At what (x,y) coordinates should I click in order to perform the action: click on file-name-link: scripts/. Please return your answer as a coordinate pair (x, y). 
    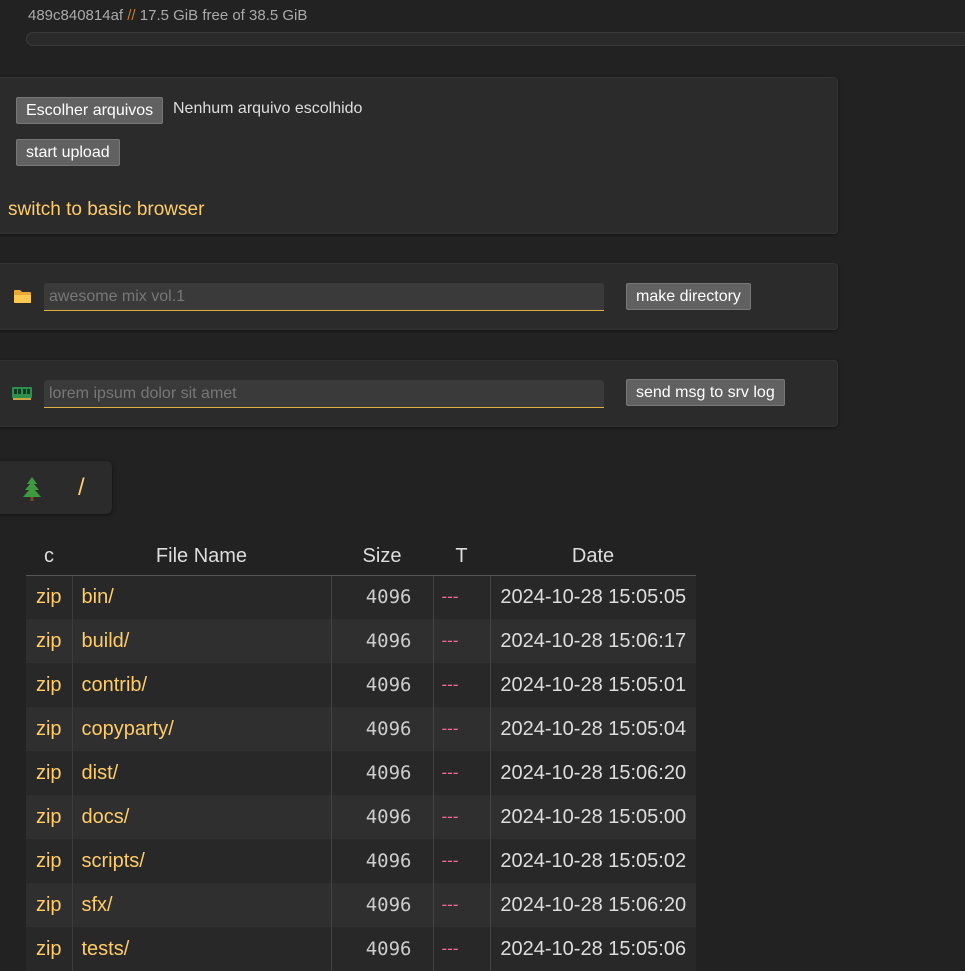
    Looking at the image, I should click on (113, 861).